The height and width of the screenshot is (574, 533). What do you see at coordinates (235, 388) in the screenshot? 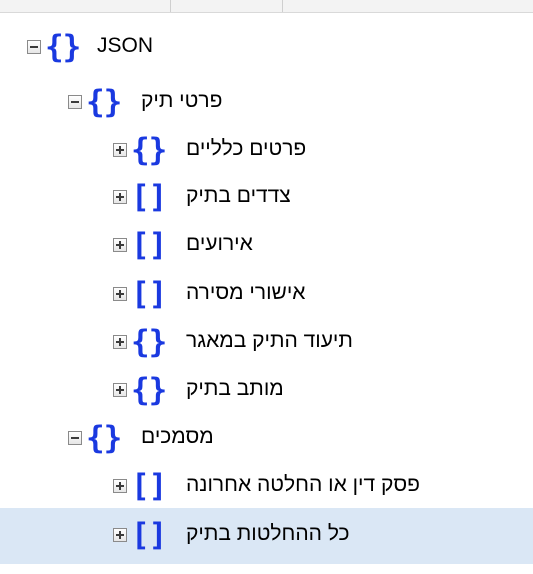
I see `tree-node-label: מותב בתיק` at bounding box center [235, 388].